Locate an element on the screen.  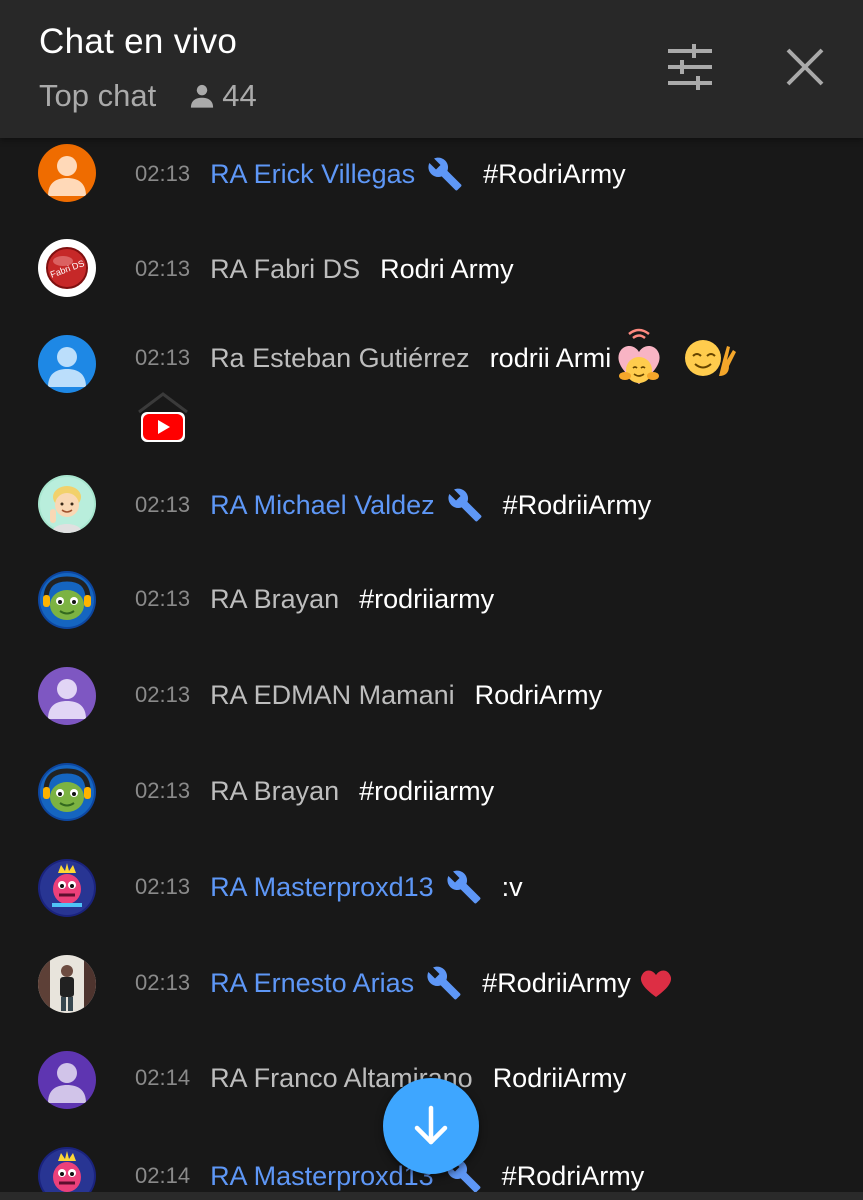
chat-message: 02:13 RA Michael Valdez #RodriiArmy is located at coordinates (431, 507).